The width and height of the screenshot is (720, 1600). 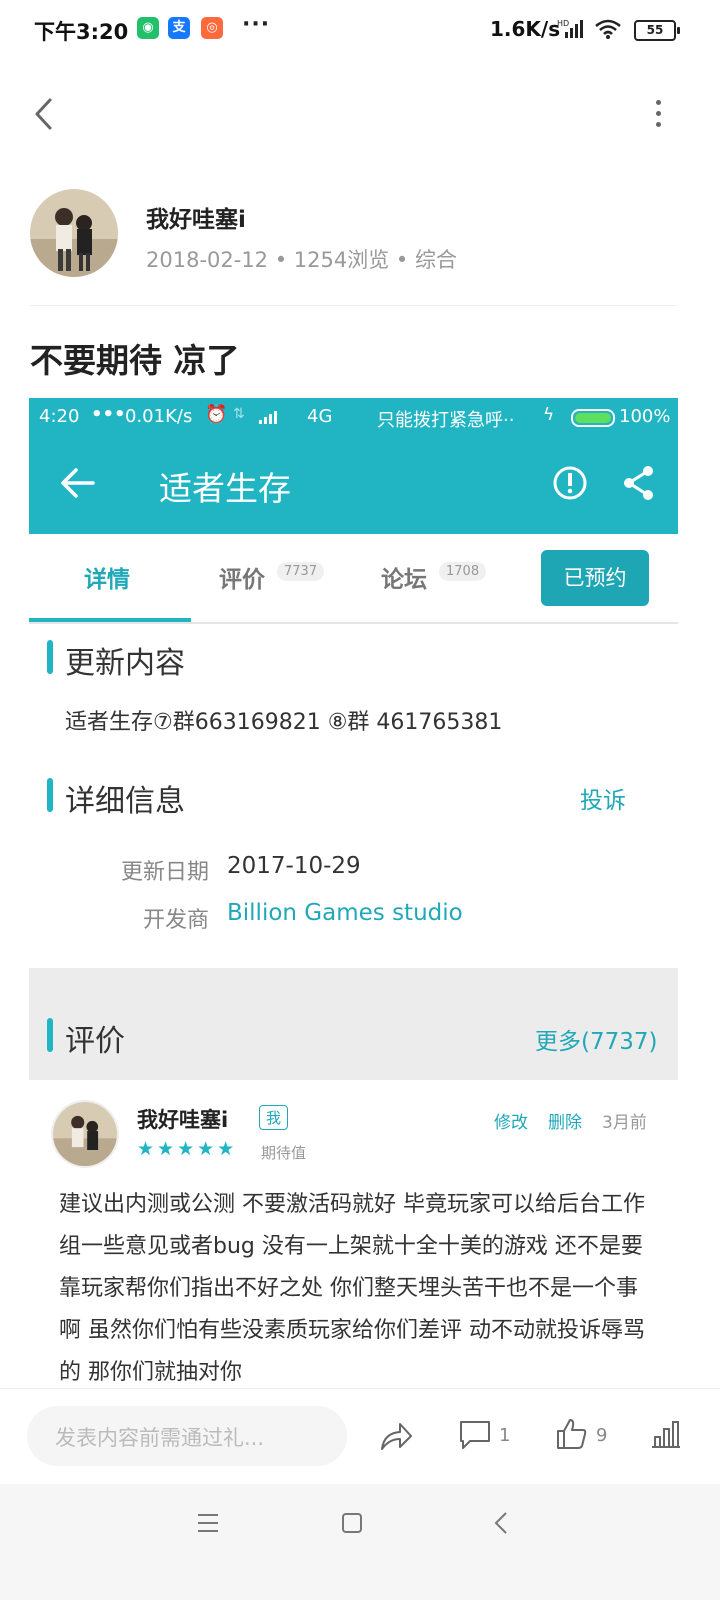 I want to click on detail-section-title: 详细信息, so click(x=125, y=801).